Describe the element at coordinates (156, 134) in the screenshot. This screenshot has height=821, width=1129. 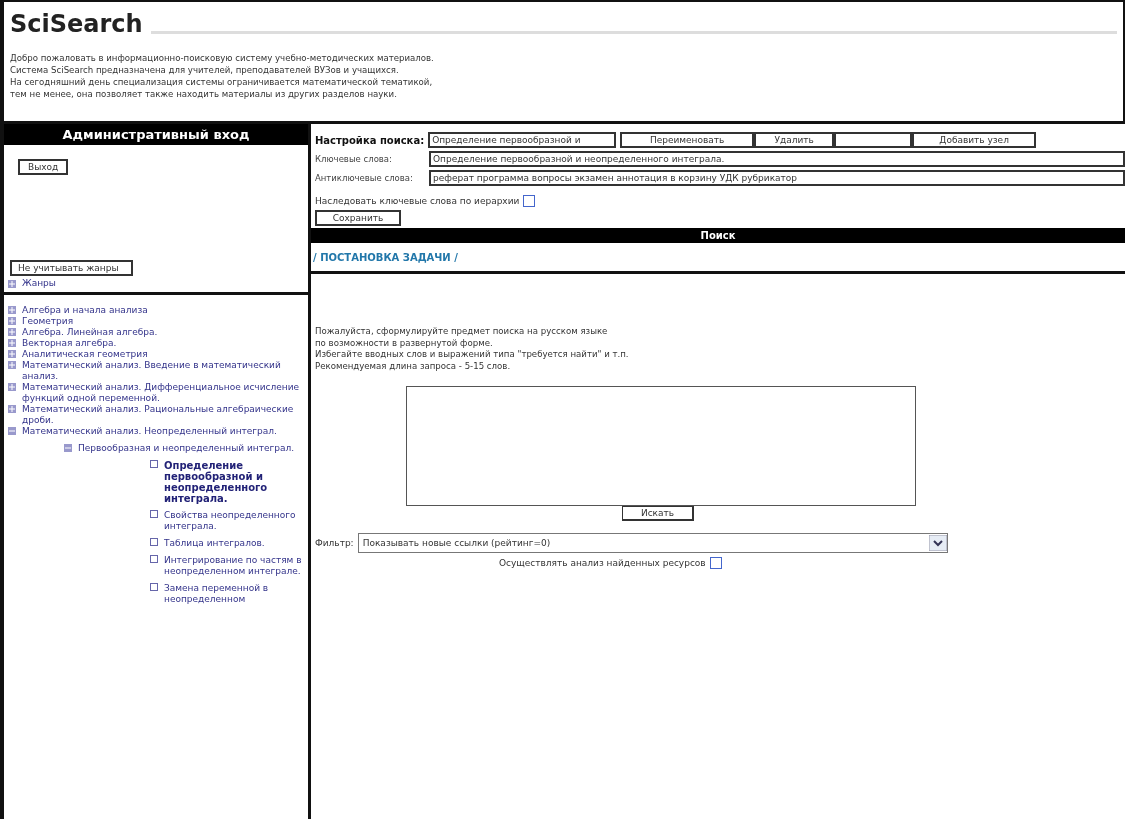
I see `admin-header: Административный вход` at that location.